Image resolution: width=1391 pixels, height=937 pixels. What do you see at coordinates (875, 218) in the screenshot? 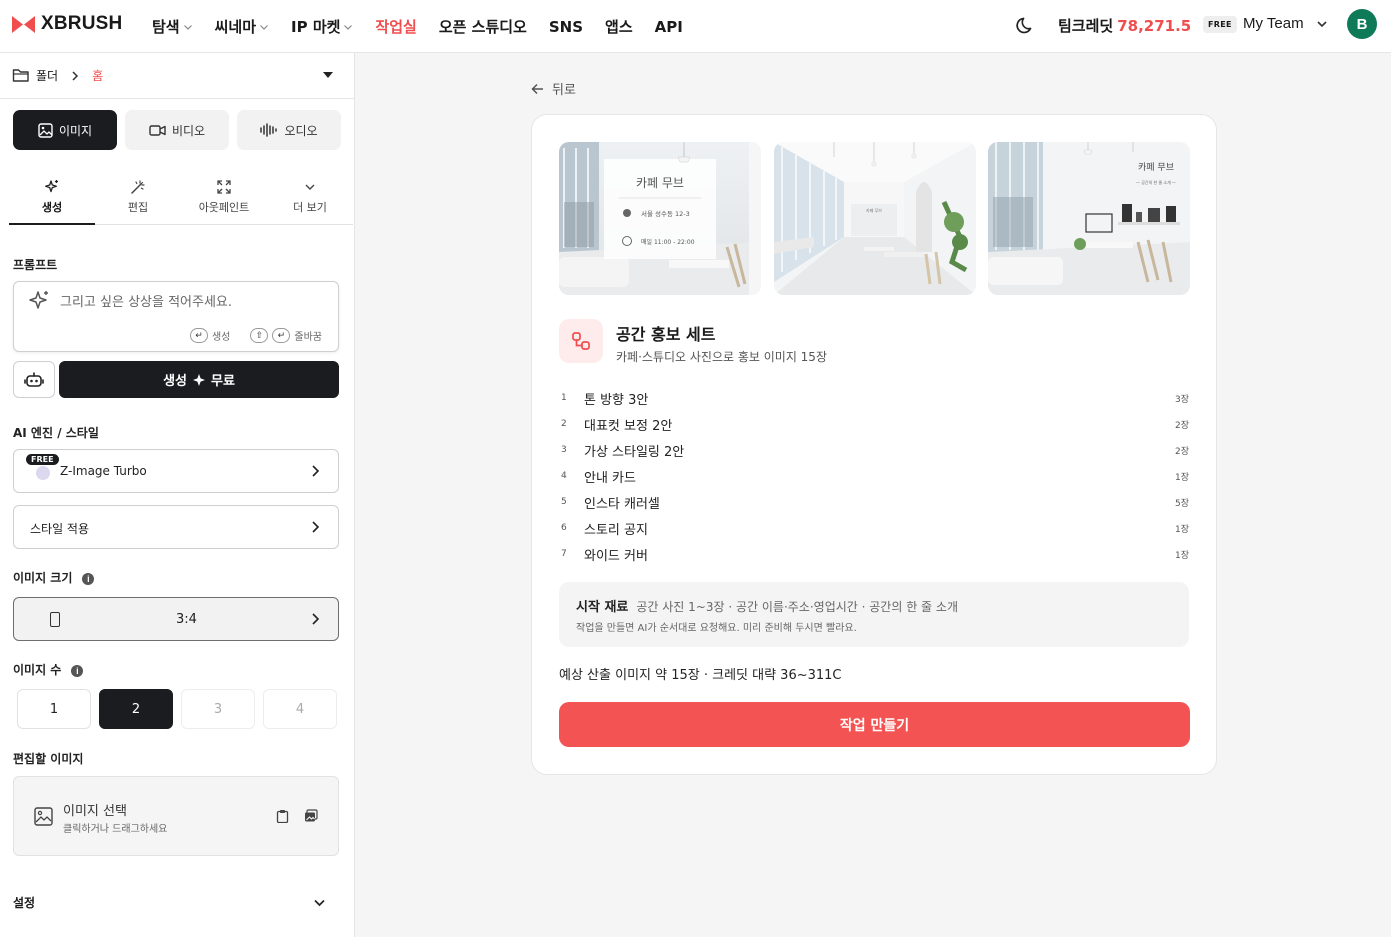
I see `preview-thumbnail-2: 카페 무브` at bounding box center [875, 218].